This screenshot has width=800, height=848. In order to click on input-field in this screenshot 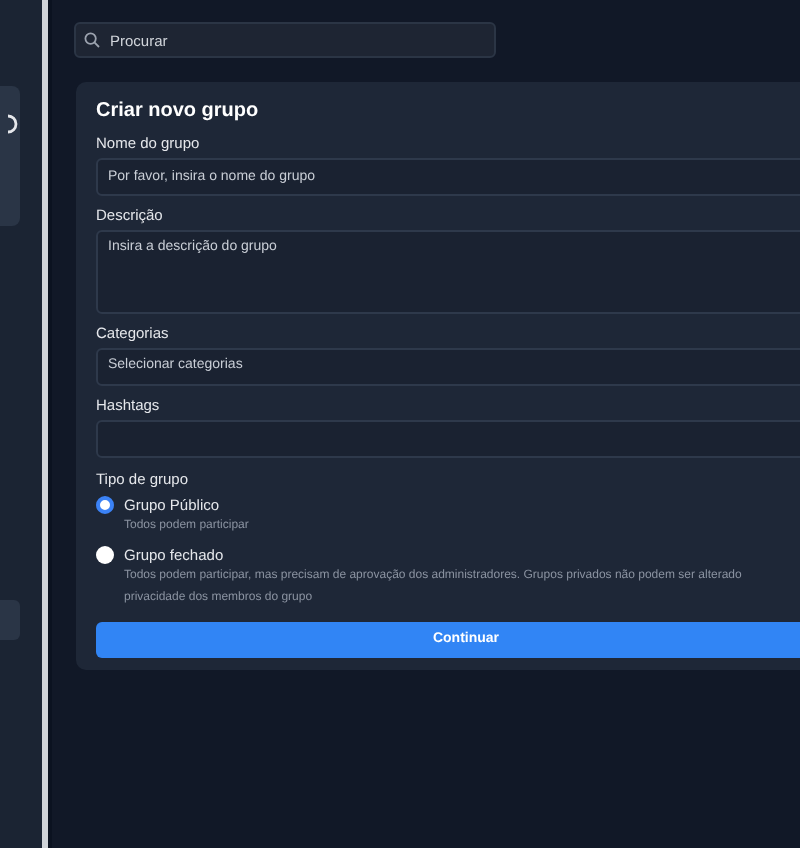, I will do `click(448, 439)`.